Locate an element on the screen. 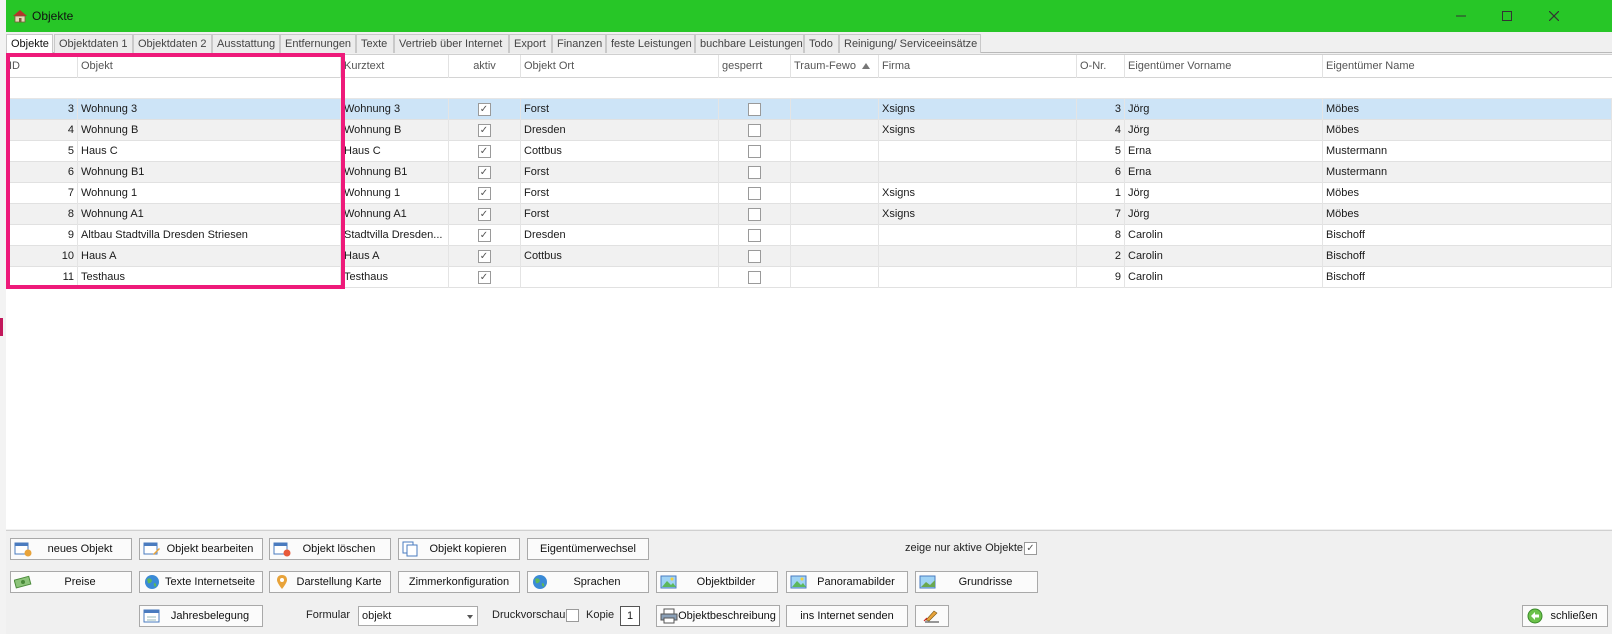 Image resolution: width=1612 pixels, height=634 pixels. druckvorschau-checkbox is located at coordinates (572, 615).